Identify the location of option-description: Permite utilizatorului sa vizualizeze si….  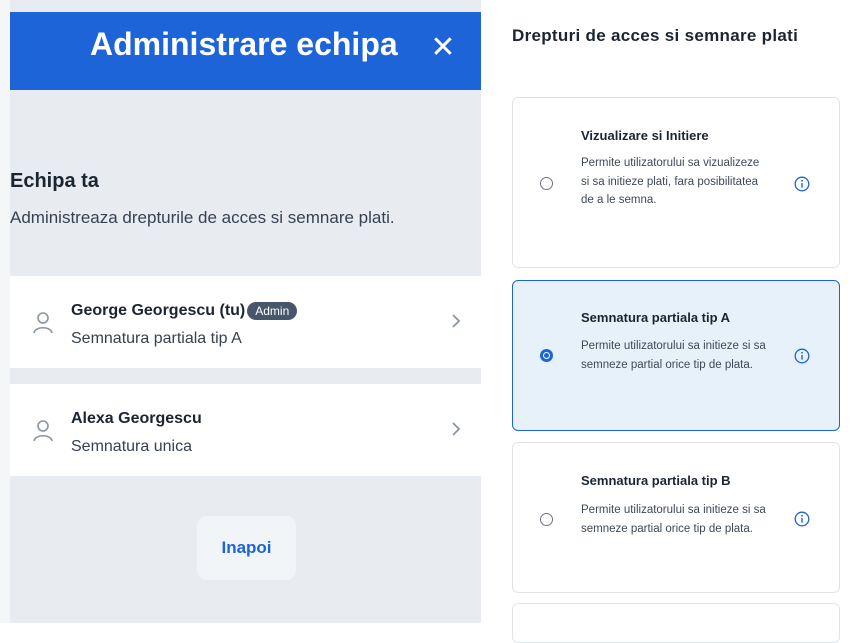
(670, 181).